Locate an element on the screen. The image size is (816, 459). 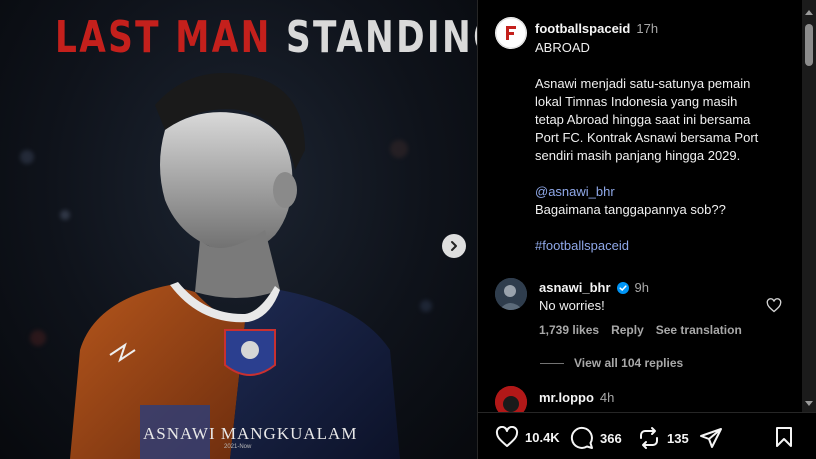
comment-like-button is located at coordinates (774, 305).